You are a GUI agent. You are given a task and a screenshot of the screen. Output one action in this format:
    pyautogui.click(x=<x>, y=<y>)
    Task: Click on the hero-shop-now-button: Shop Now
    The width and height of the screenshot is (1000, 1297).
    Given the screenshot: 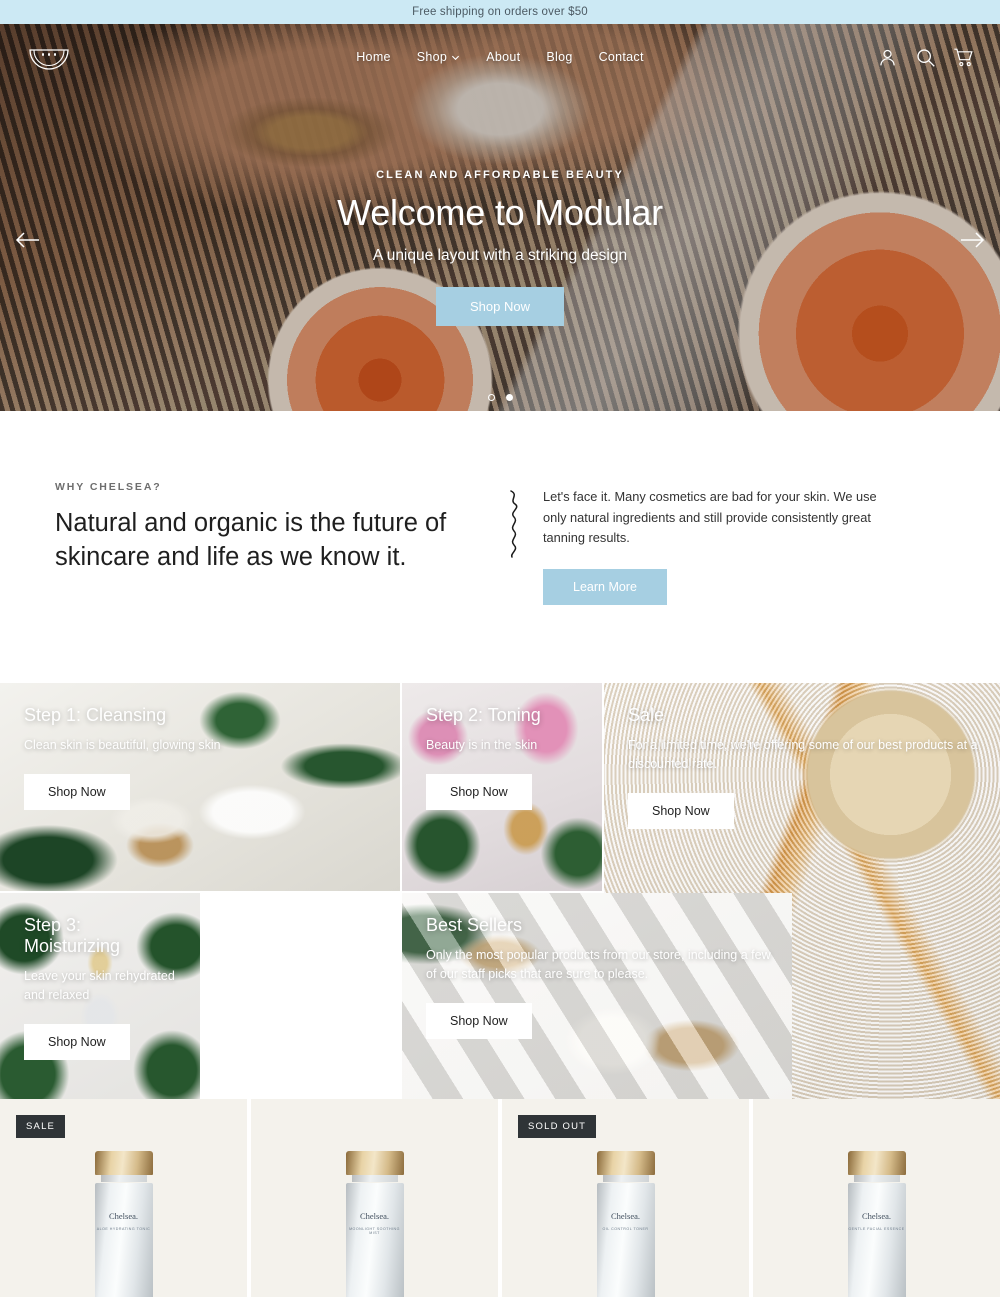 What is the action you would take?
    pyautogui.click(x=500, y=306)
    